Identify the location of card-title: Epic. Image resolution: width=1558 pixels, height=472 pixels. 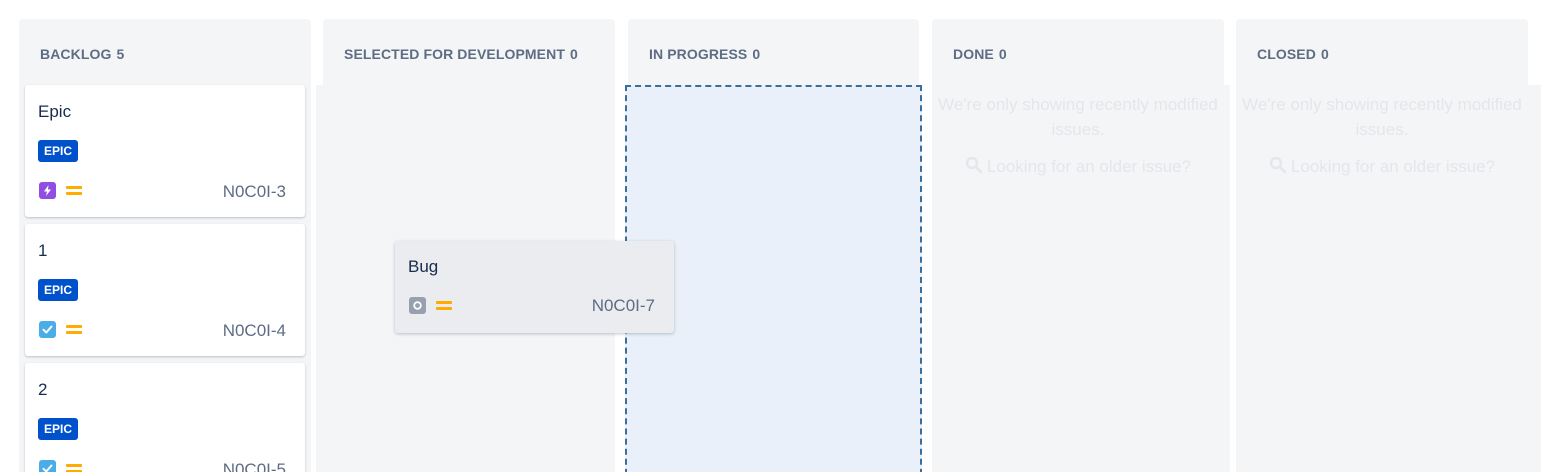
(55, 111).